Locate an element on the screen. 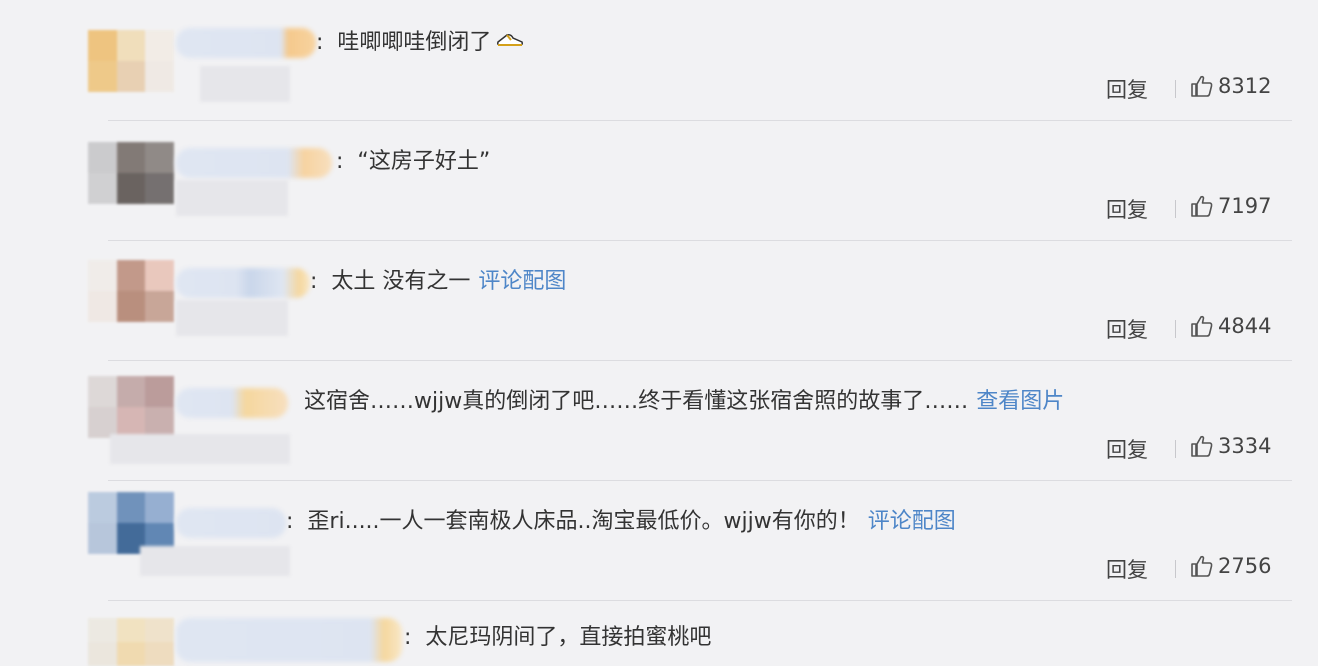 This screenshot has height=666, width=1318. comment-text: : 太土 没有之一 评论配图 is located at coordinates (438, 282).